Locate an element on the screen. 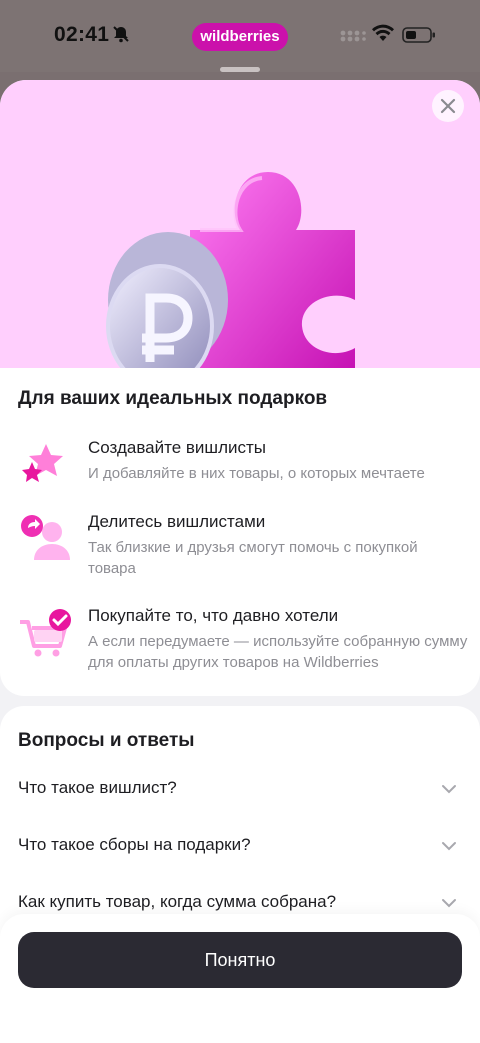 Image resolution: width=480 pixels, height=1043 pixels. faq-question: Что такое вишлист? is located at coordinates (97, 787).